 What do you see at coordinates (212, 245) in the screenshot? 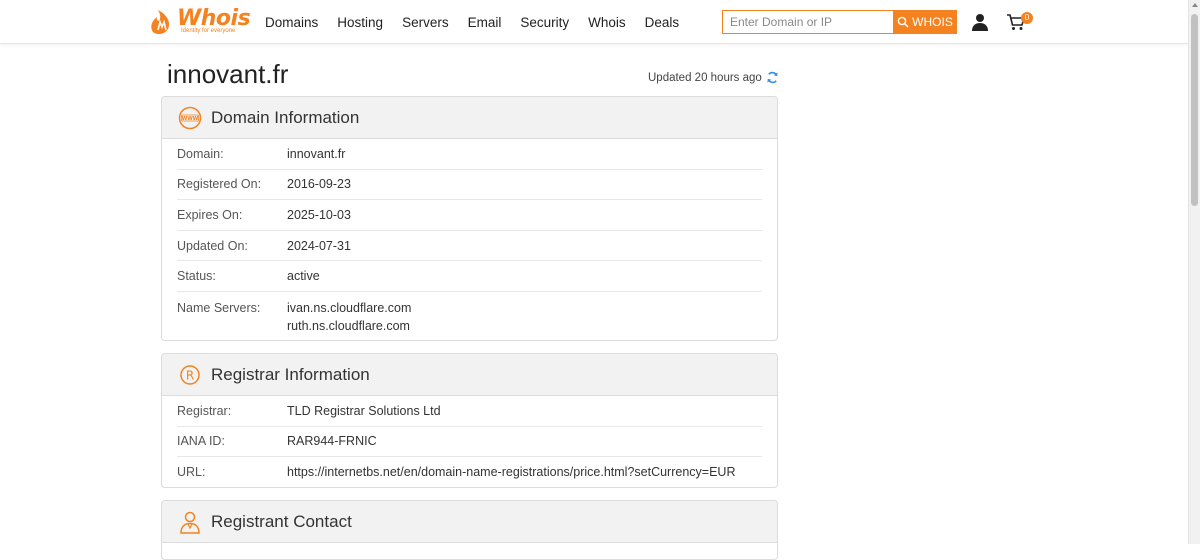
I see `row-label: Updated On:` at bounding box center [212, 245].